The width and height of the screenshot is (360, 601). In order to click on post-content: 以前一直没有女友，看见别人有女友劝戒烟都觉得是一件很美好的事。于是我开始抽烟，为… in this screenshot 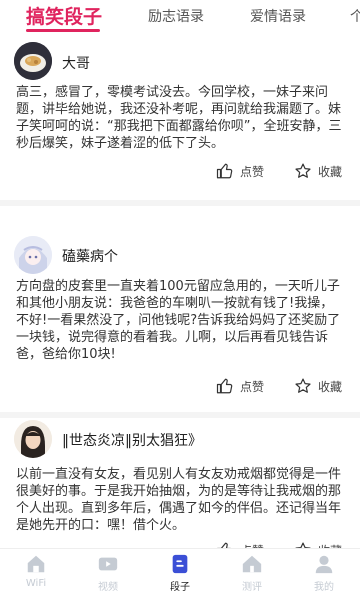, I will do `click(179, 500)`.